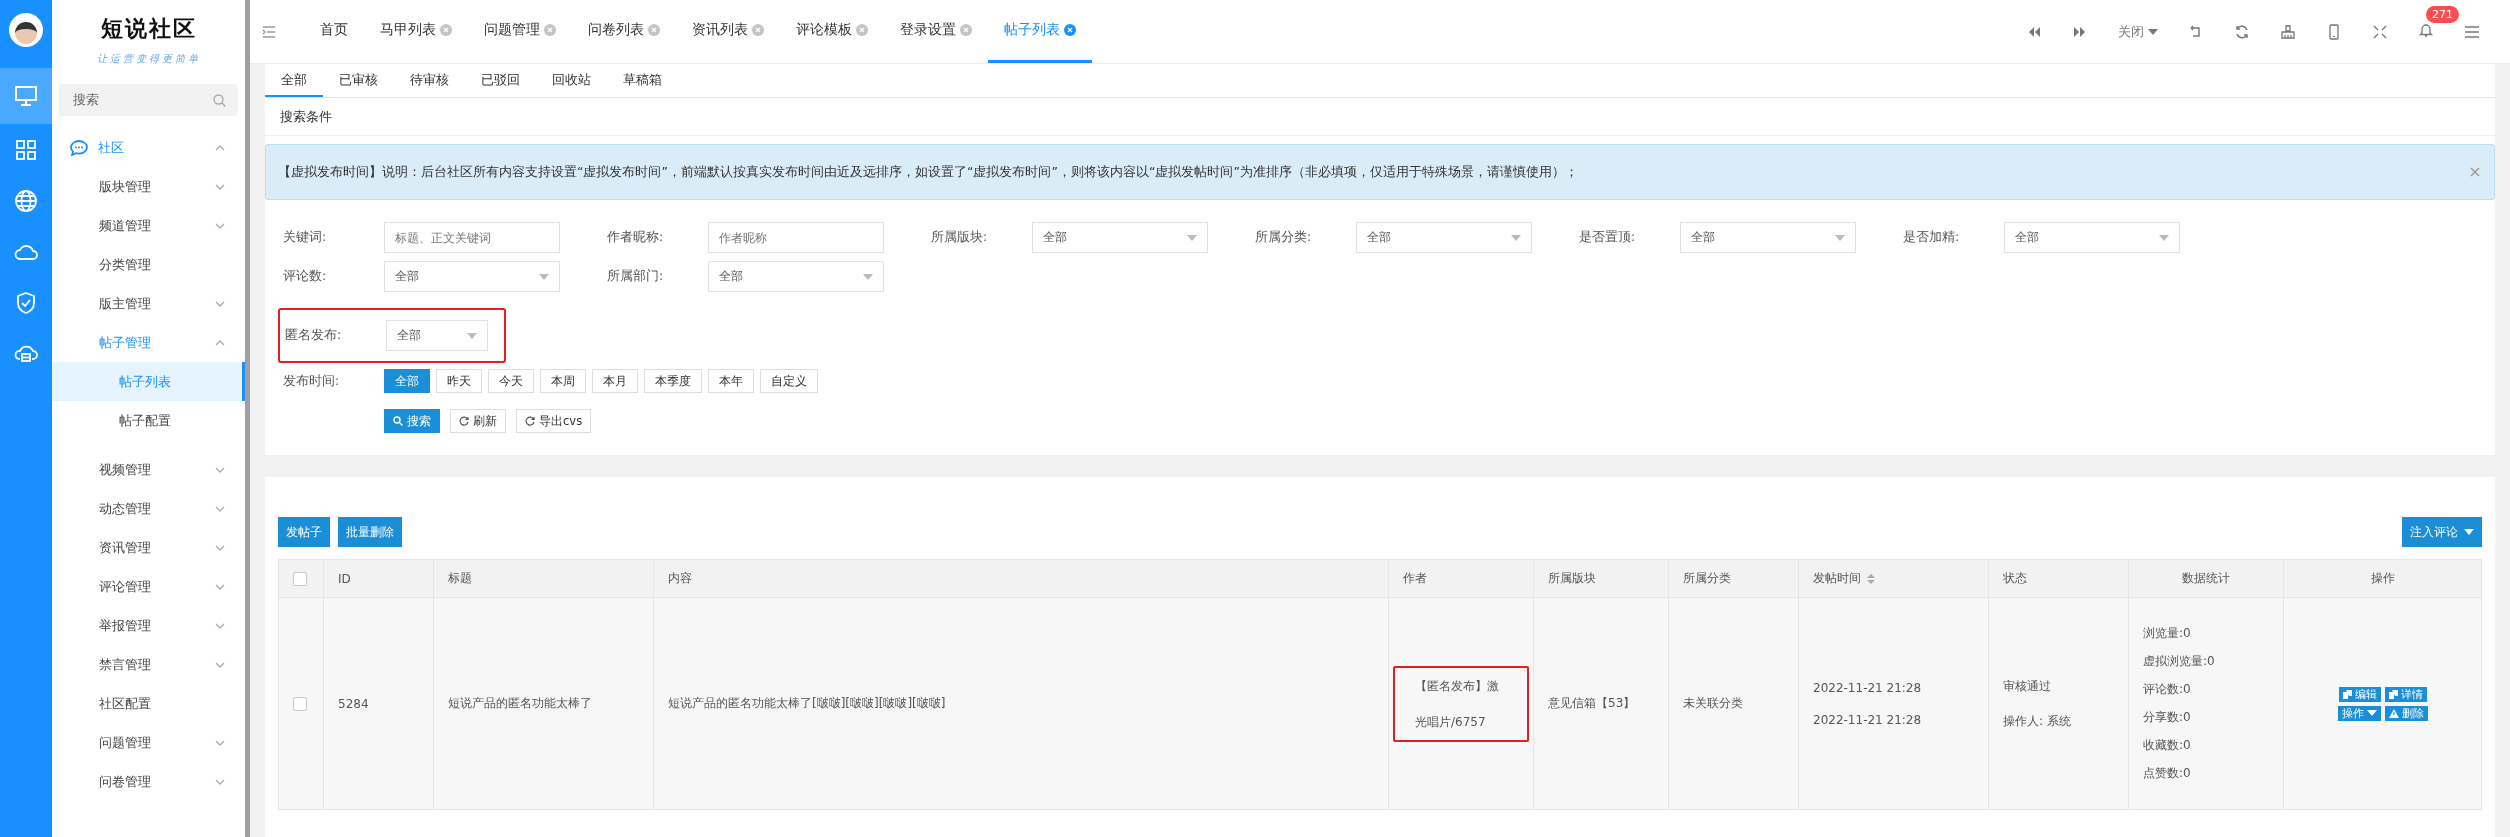  What do you see at coordinates (26, 353) in the screenshot?
I see `cloud-box-icon` at bounding box center [26, 353].